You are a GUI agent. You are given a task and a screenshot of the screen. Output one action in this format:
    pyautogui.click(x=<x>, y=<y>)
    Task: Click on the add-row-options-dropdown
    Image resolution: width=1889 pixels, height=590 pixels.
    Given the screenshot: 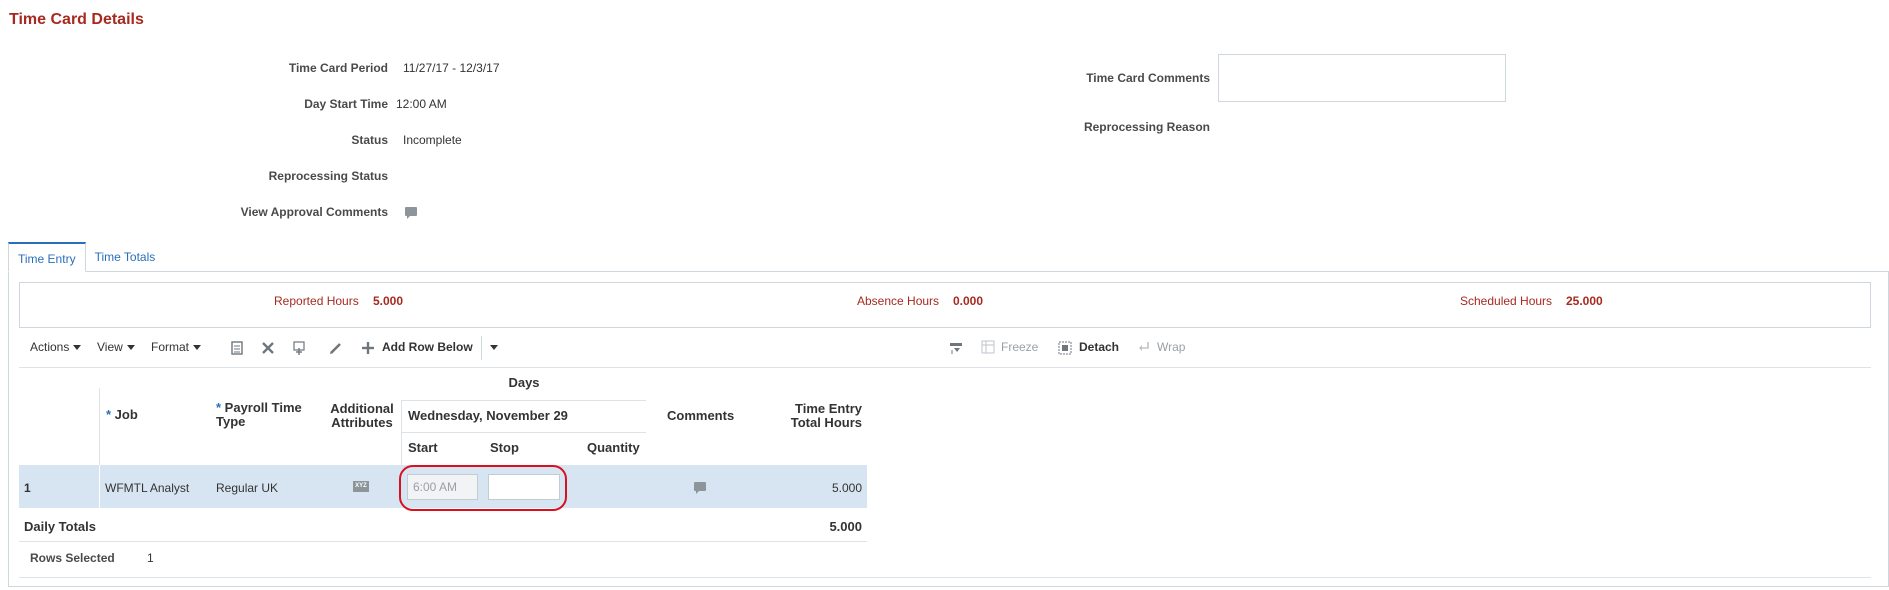 What is the action you would take?
    pyautogui.click(x=492, y=347)
    